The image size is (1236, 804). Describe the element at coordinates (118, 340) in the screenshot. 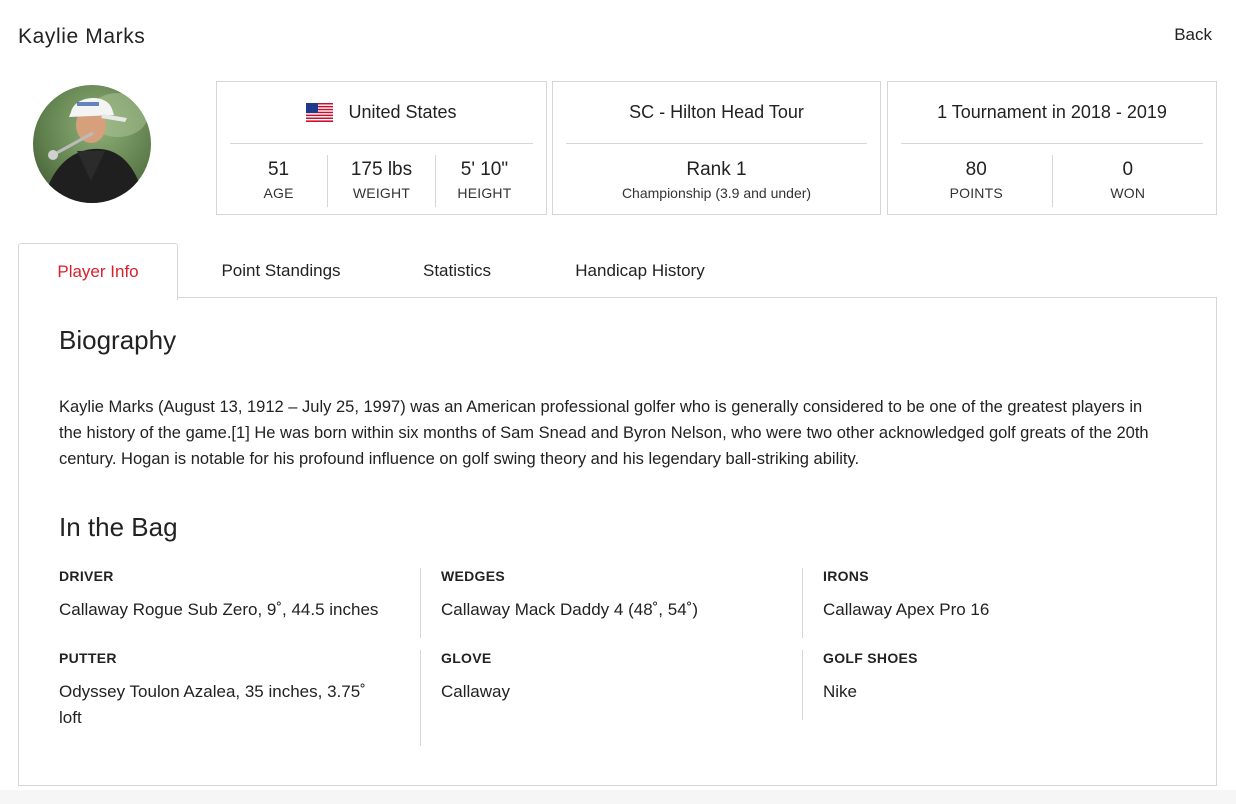

I see `biography-heading: Biography` at that location.